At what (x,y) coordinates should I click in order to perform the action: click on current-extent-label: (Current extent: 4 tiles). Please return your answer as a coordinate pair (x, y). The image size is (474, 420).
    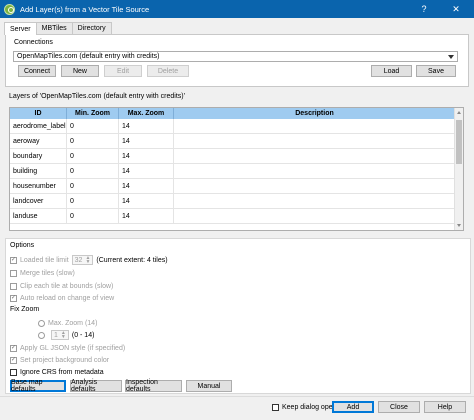
    Looking at the image, I should click on (132, 260).